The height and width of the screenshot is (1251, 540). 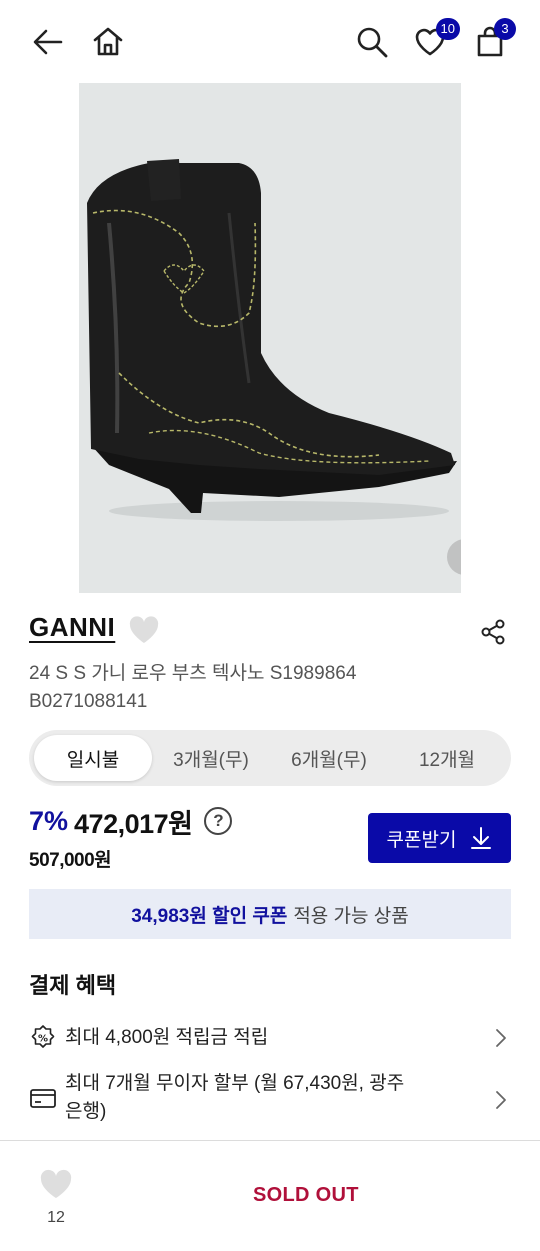 What do you see at coordinates (193, 673) in the screenshot?
I see `product-title-line1: 24 S S 가니 로우 부츠 텍사노 S1989864` at bounding box center [193, 673].